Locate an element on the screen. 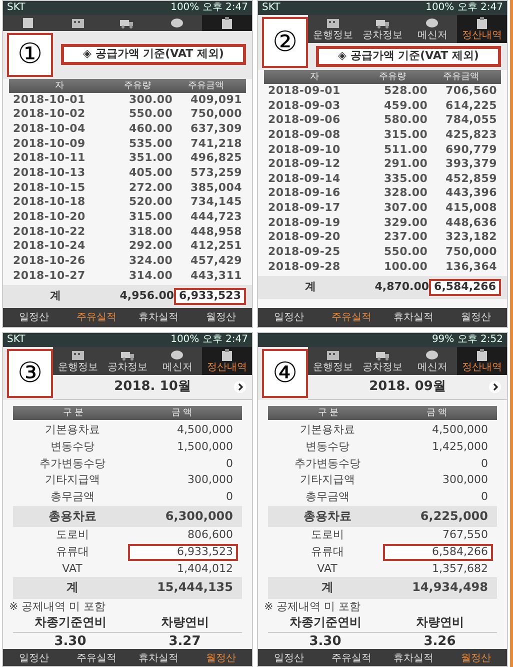 The width and height of the screenshot is (513, 667). row-value: 1,500,000 is located at coordinates (205, 446).